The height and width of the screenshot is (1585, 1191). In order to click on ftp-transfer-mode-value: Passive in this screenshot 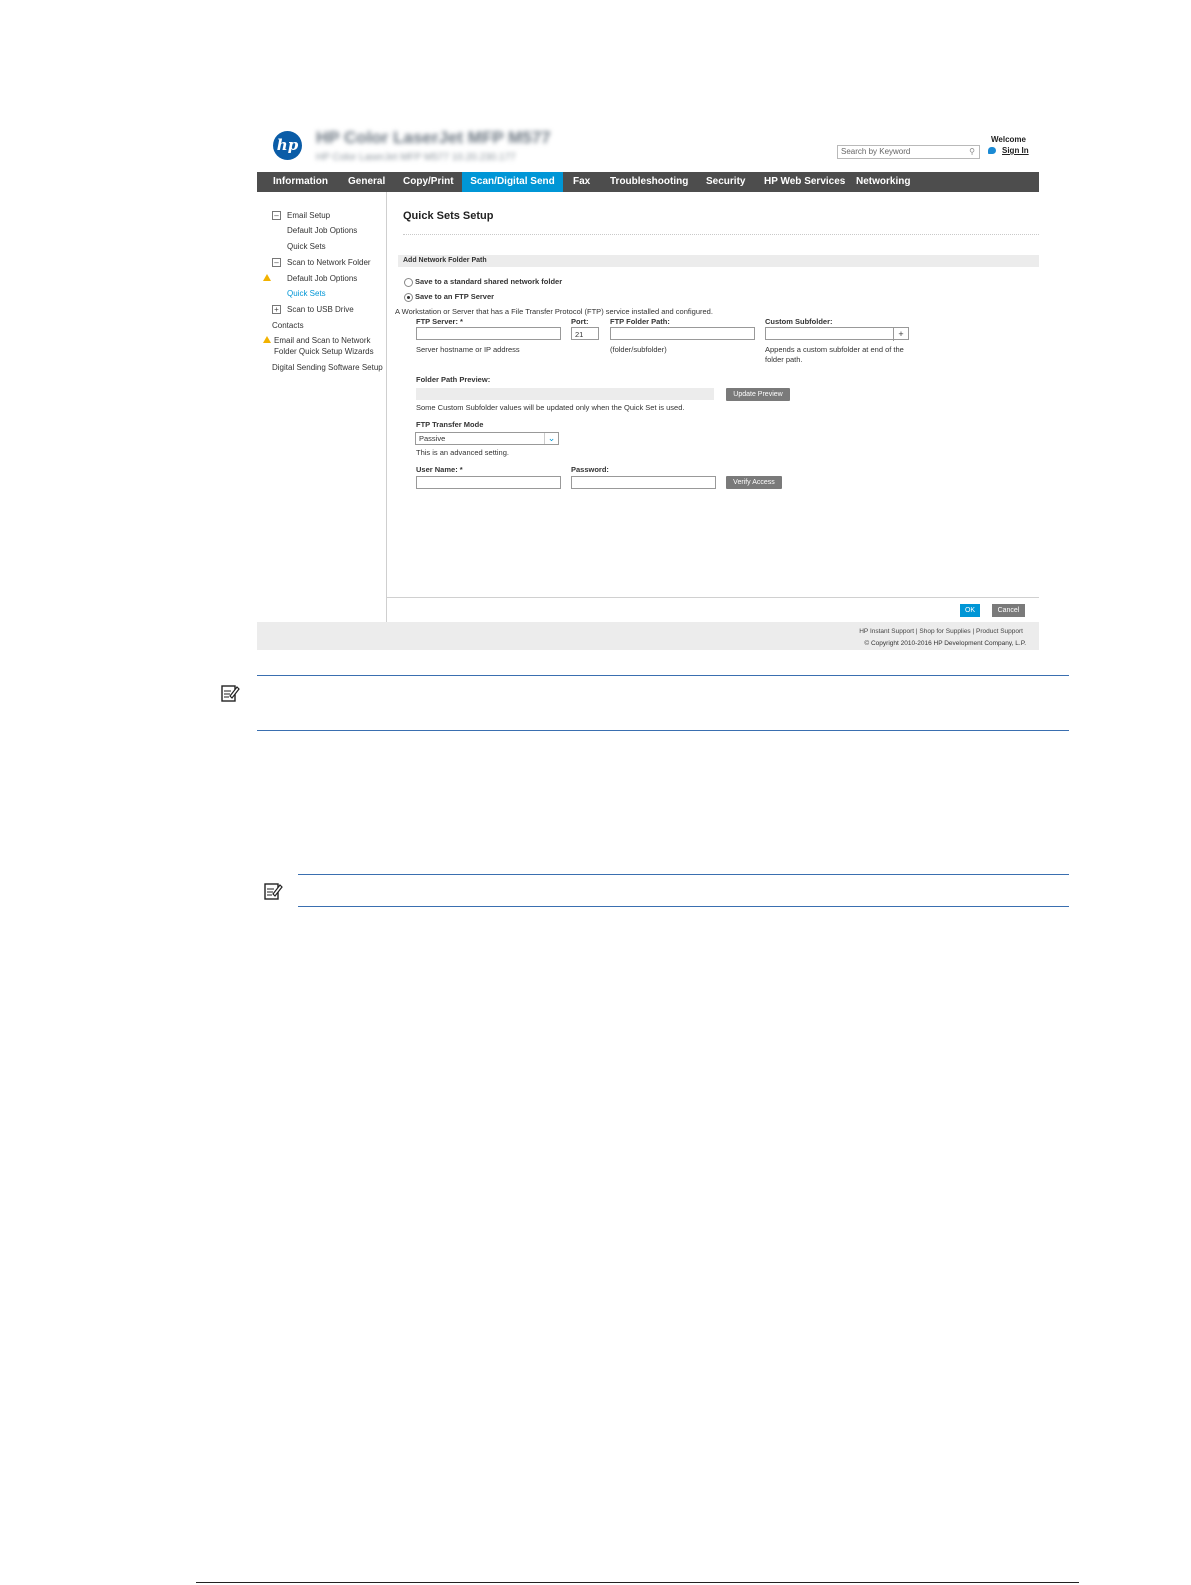, I will do `click(432, 438)`.